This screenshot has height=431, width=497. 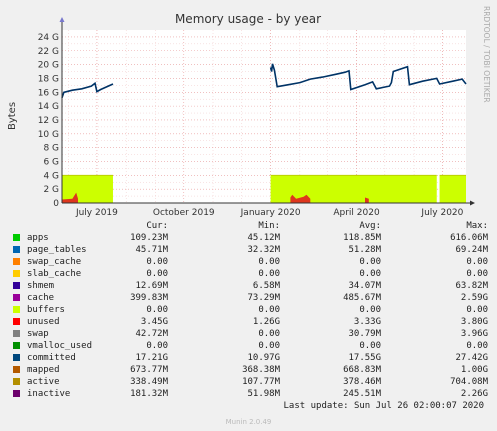 I want to click on y-tick-label: 2 G, so click(x=51, y=190).